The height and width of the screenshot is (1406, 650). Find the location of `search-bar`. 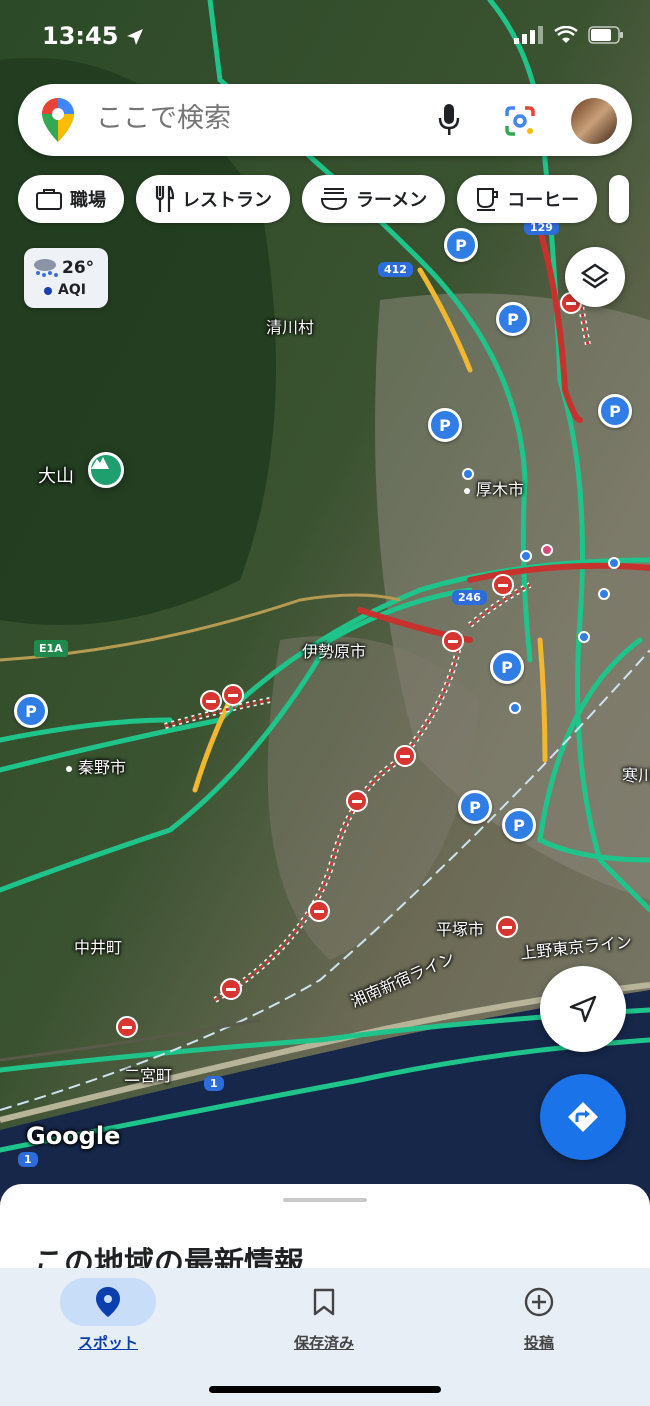

search-bar is located at coordinates (325, 120).